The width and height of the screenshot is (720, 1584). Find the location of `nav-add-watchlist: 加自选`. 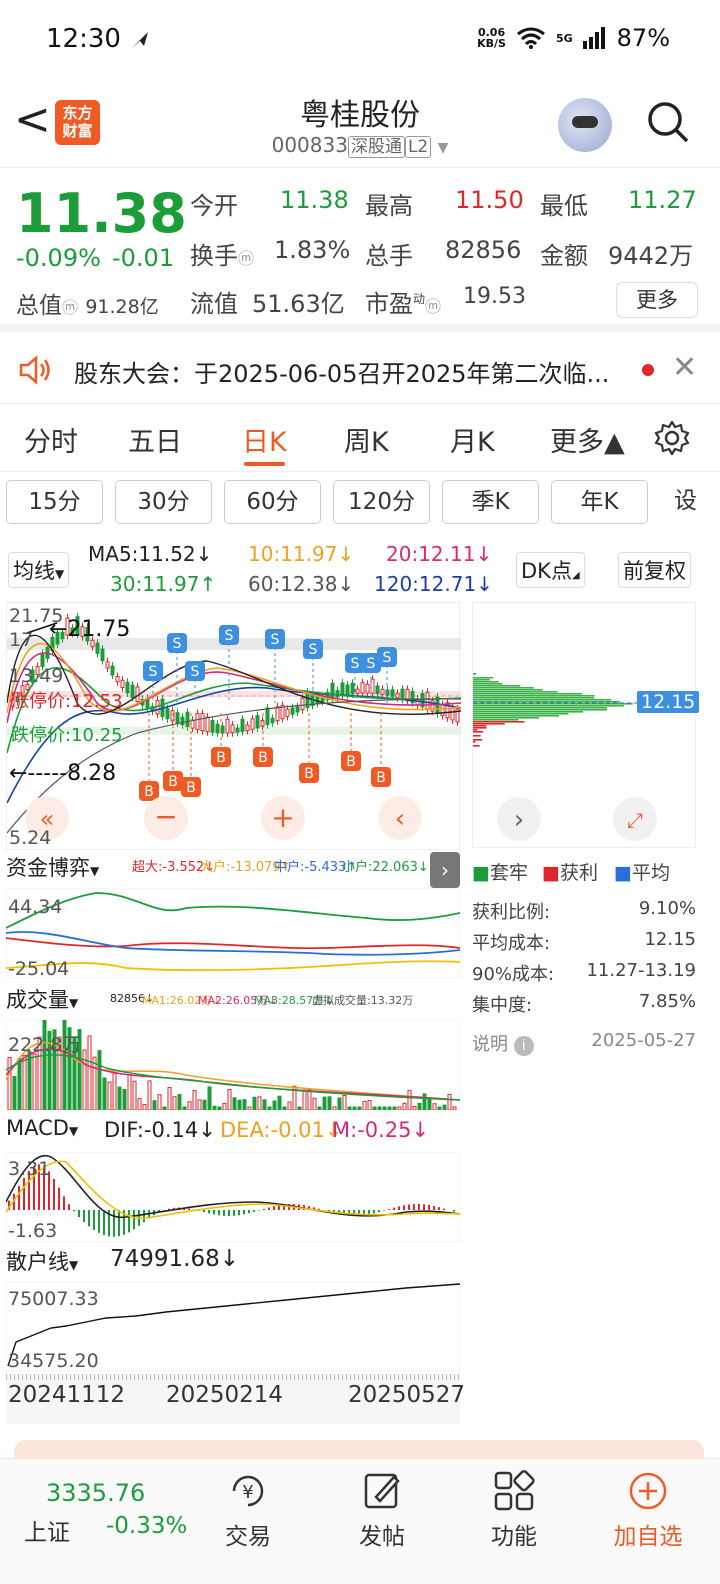

nav-add-watchlist: 加自选 is located at coordinates (648, 1510).